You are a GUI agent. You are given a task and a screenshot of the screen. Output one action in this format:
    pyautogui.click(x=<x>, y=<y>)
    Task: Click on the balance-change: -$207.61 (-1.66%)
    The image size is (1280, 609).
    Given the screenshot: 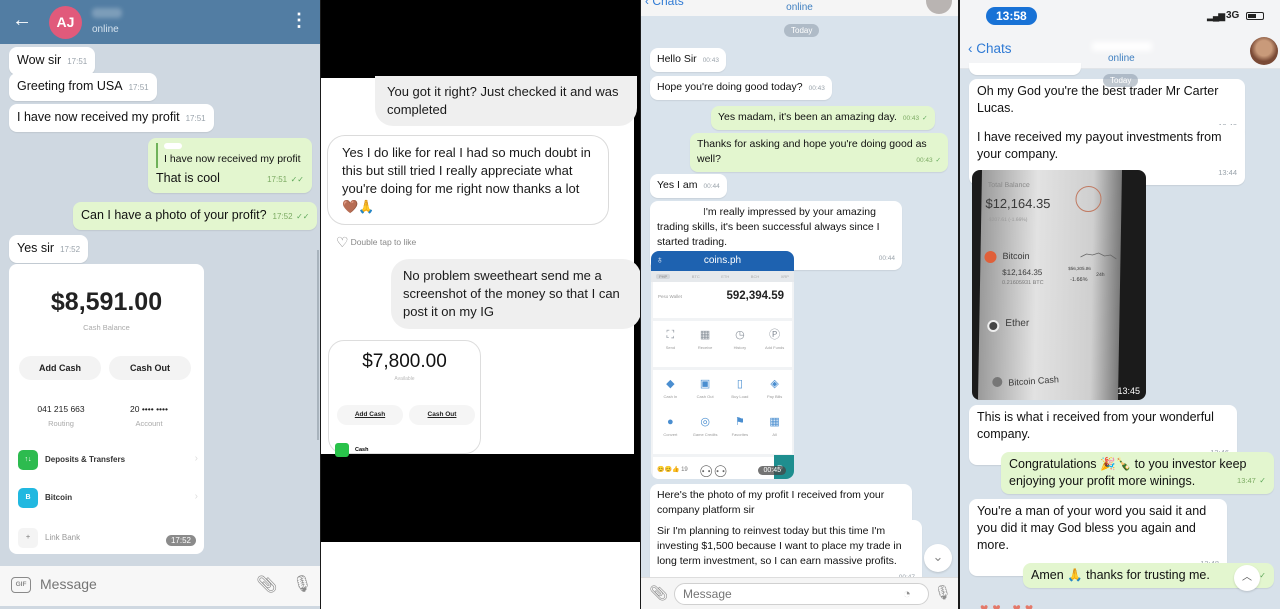 What is the action you would take?
    pyautogui.click(x=1007, y=220)
    